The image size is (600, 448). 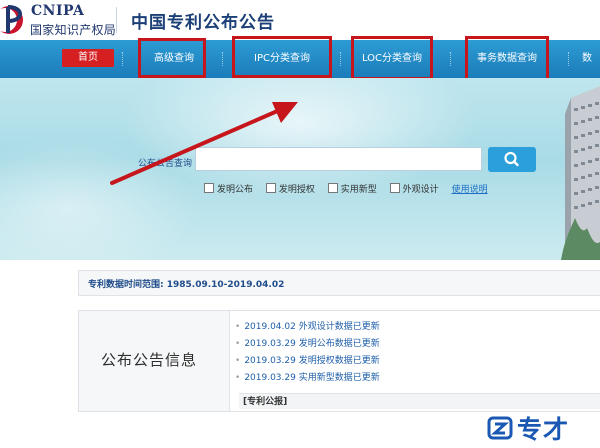 I want to click on list-item: • 2019.03.29 发明授权数据已更新, so click(x=307, y=361).